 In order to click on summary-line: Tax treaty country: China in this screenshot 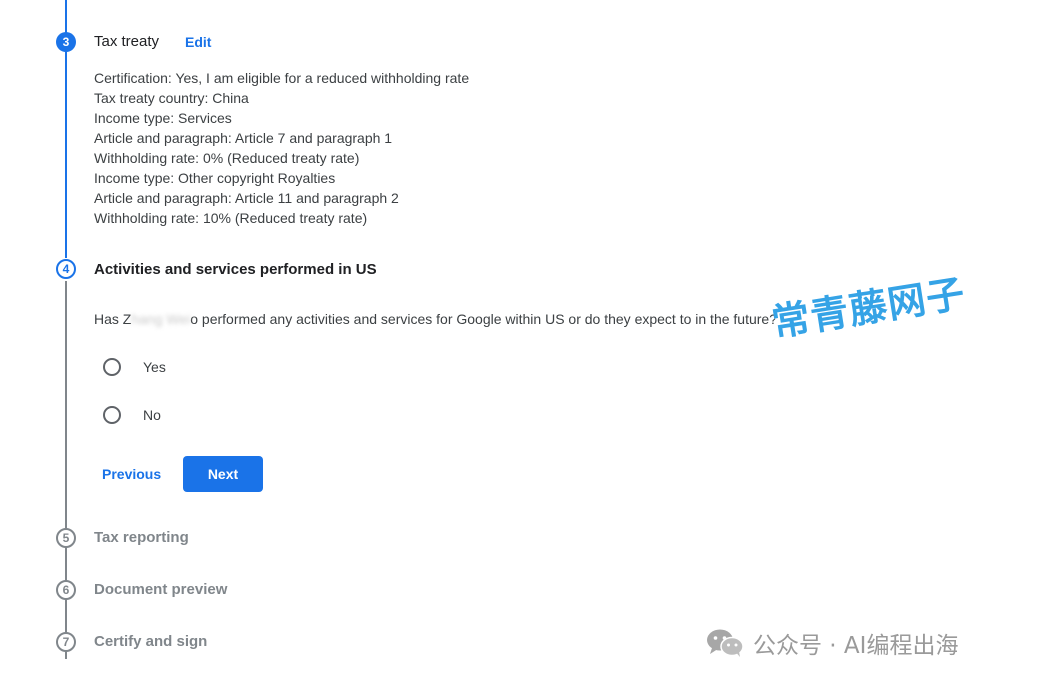, I will do `click(171, 98)`.